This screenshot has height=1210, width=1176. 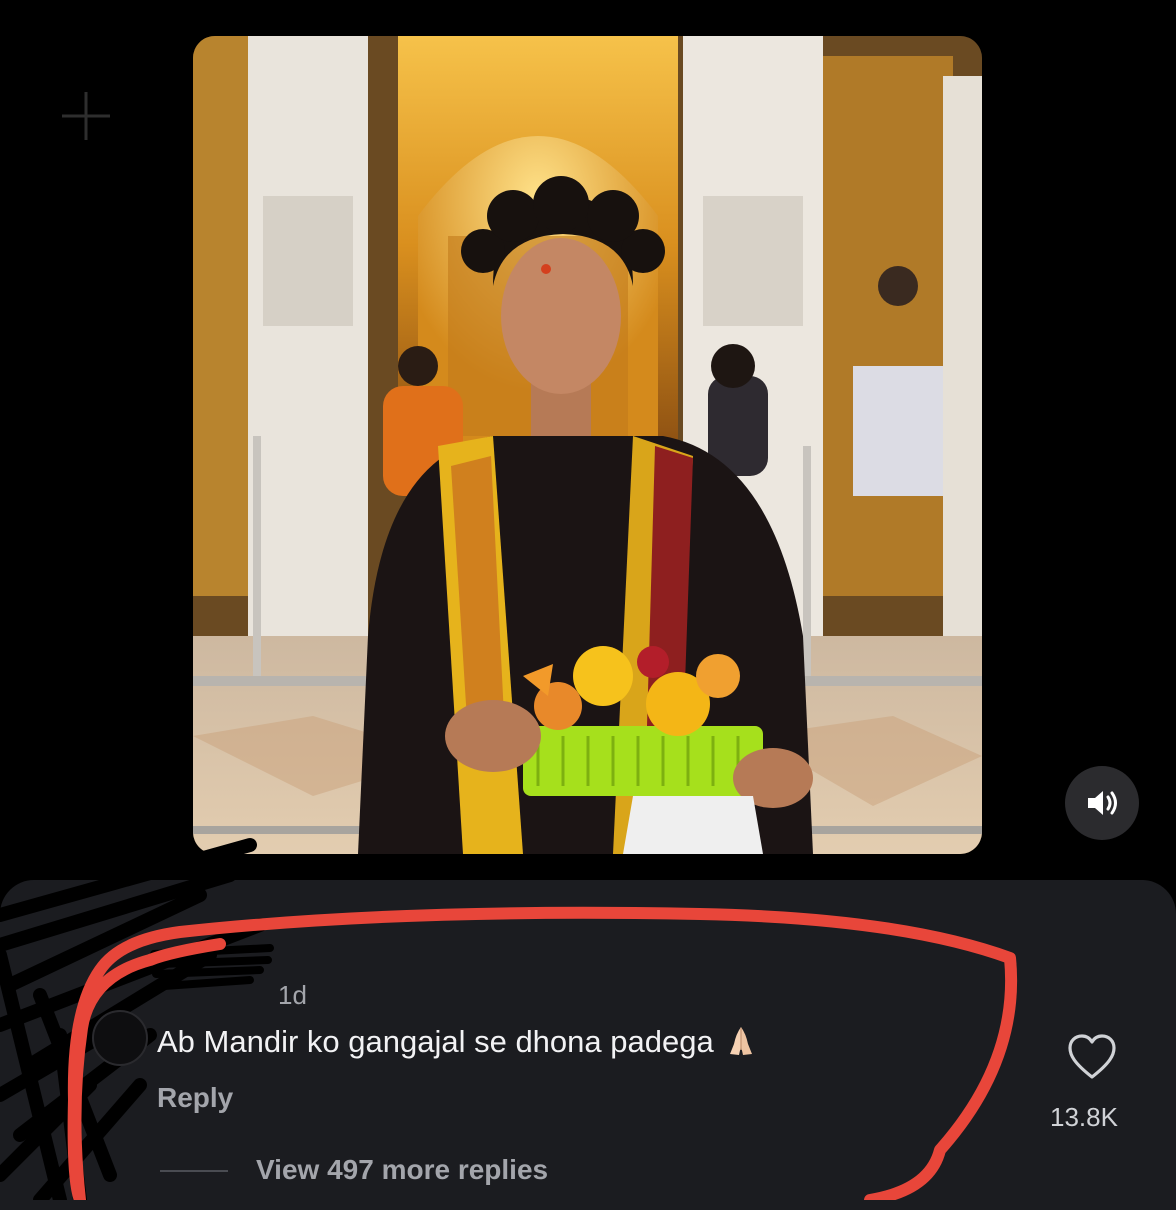 I want to click on like-count: 13.8K, so click(x=1084, y=1117).